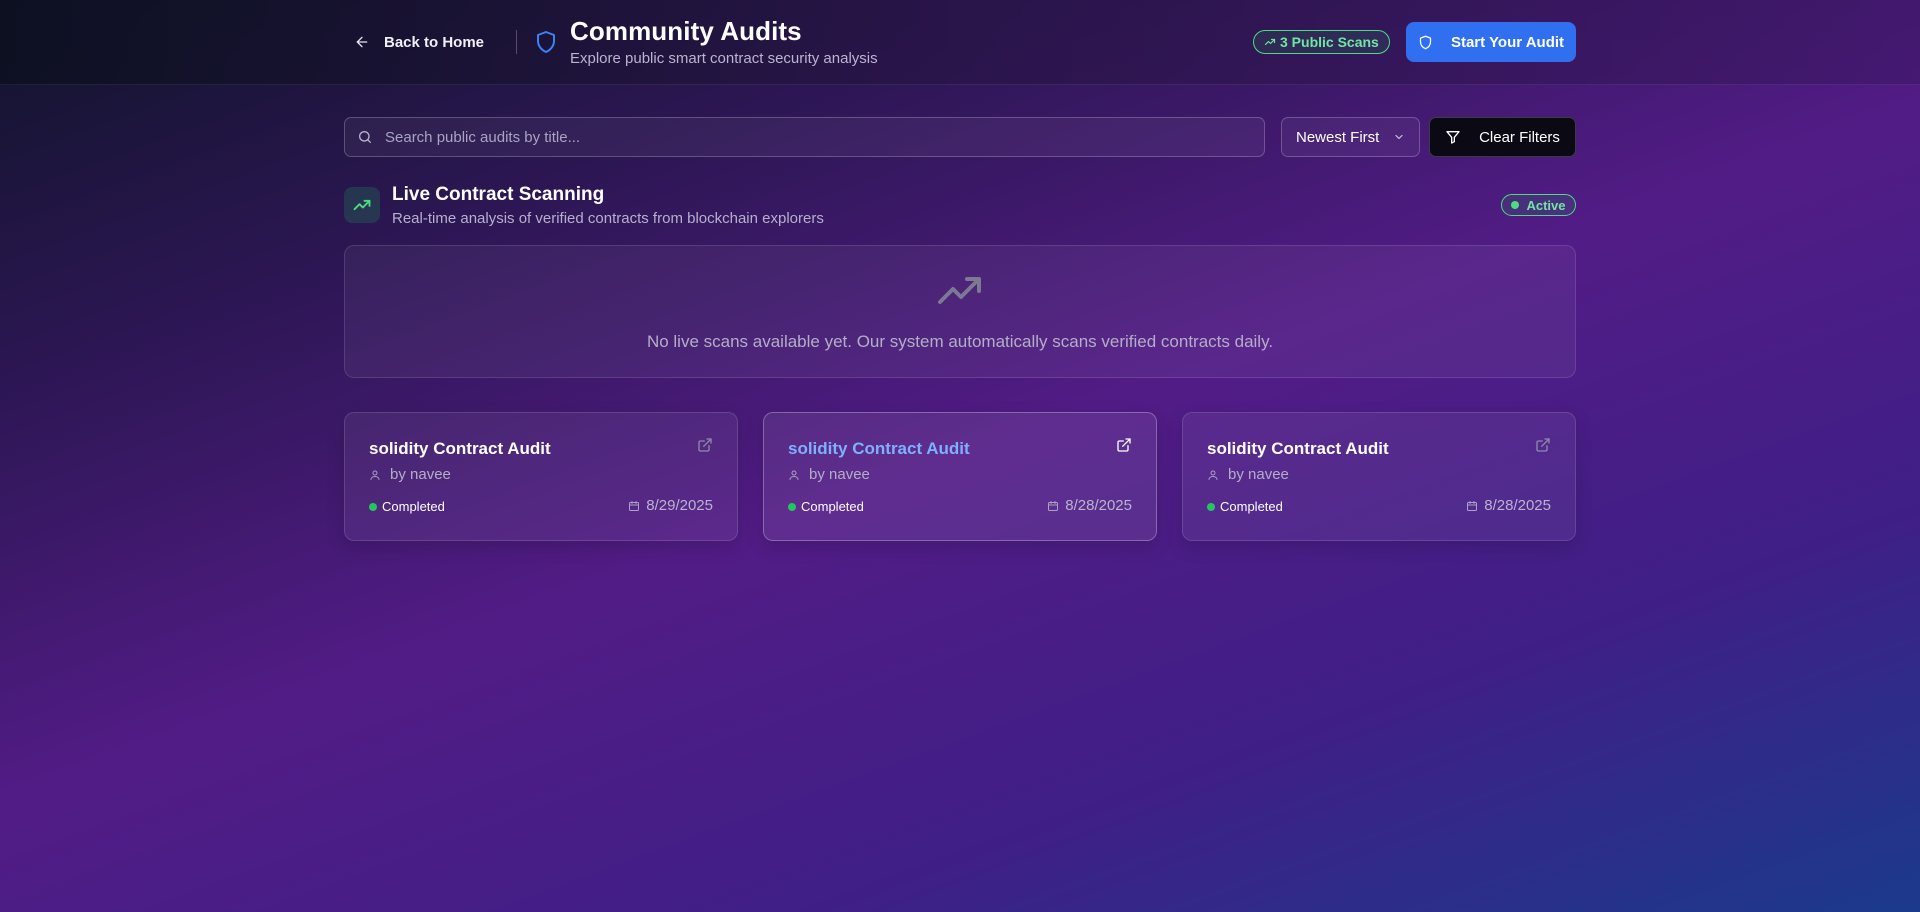 Image resolution: width=1920 pixels, height=912 pixels. What do you see at coordinates (1515, 205) in the screenshot?
I see `active-dot` at bounding box center [1515, 205].